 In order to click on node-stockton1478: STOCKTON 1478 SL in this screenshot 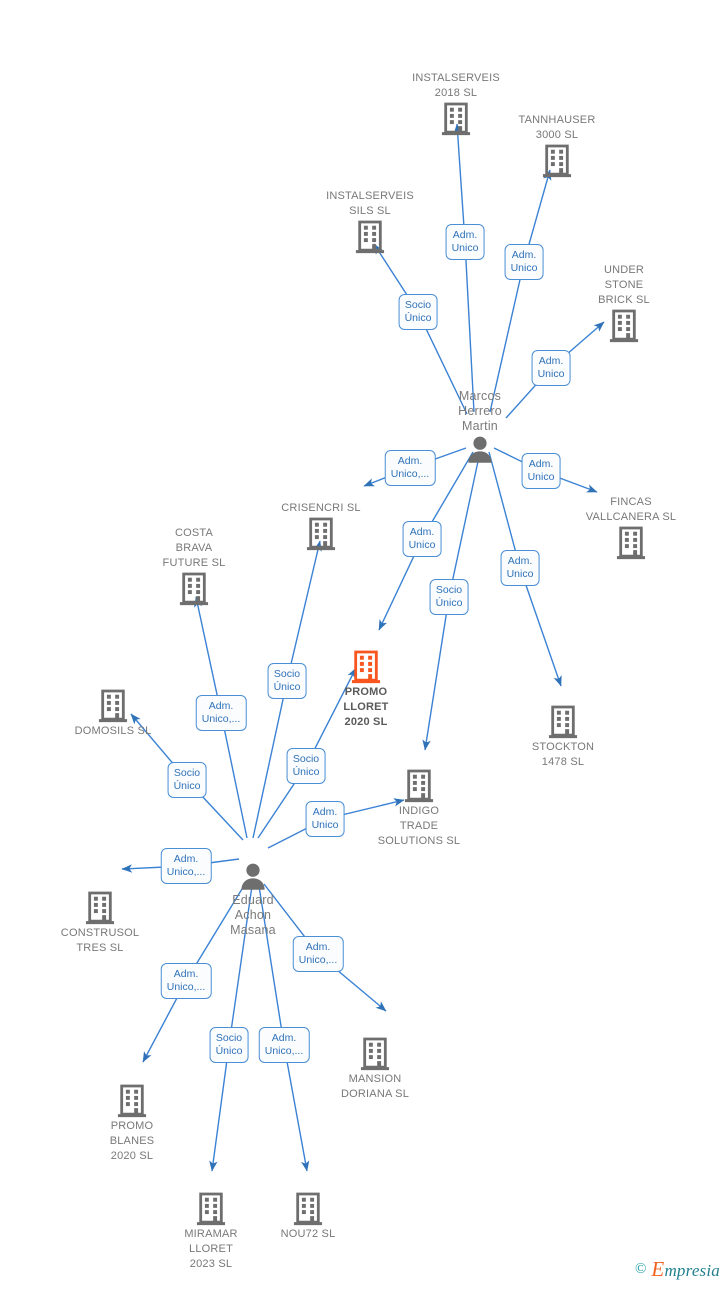, I will do `click(563, 737)`.